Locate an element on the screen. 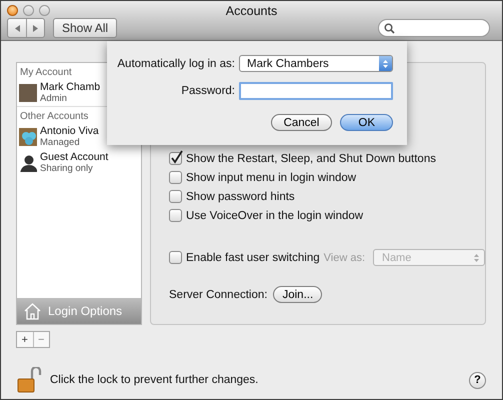 Image resolution: width=503 pixels, height=400 pixels. avatar-photo is located at coordinates (28, 93).